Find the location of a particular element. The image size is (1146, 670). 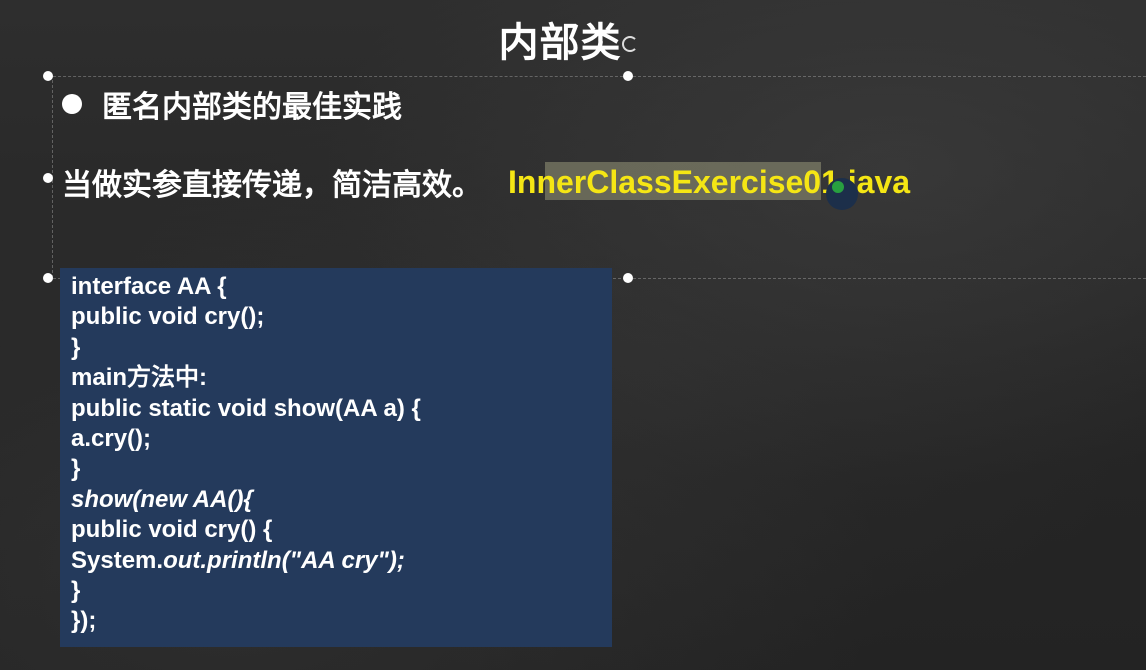

resize-handle-bottom is located at coordinates (628, 278).